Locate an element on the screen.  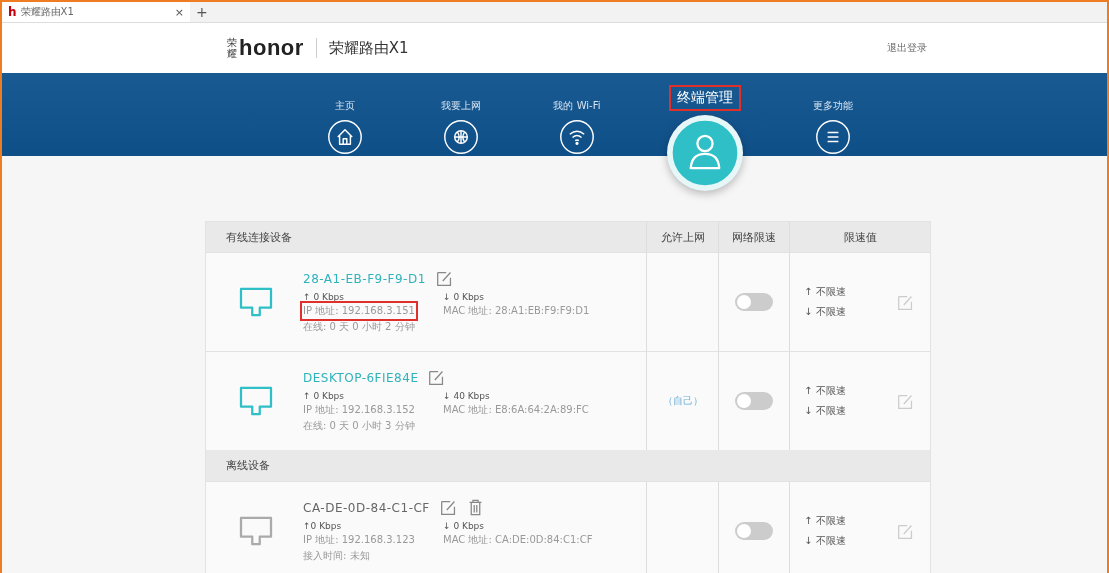
device-name: DESKTOP-6FIE84E is located at coordinates (361, 377).